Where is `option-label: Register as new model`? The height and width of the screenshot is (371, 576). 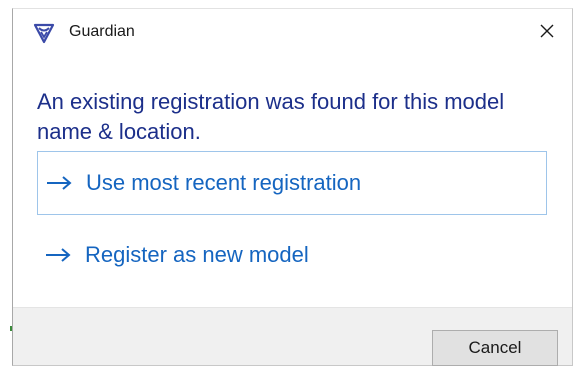
option-label: Register as new model is located at coordinates (197, 254).